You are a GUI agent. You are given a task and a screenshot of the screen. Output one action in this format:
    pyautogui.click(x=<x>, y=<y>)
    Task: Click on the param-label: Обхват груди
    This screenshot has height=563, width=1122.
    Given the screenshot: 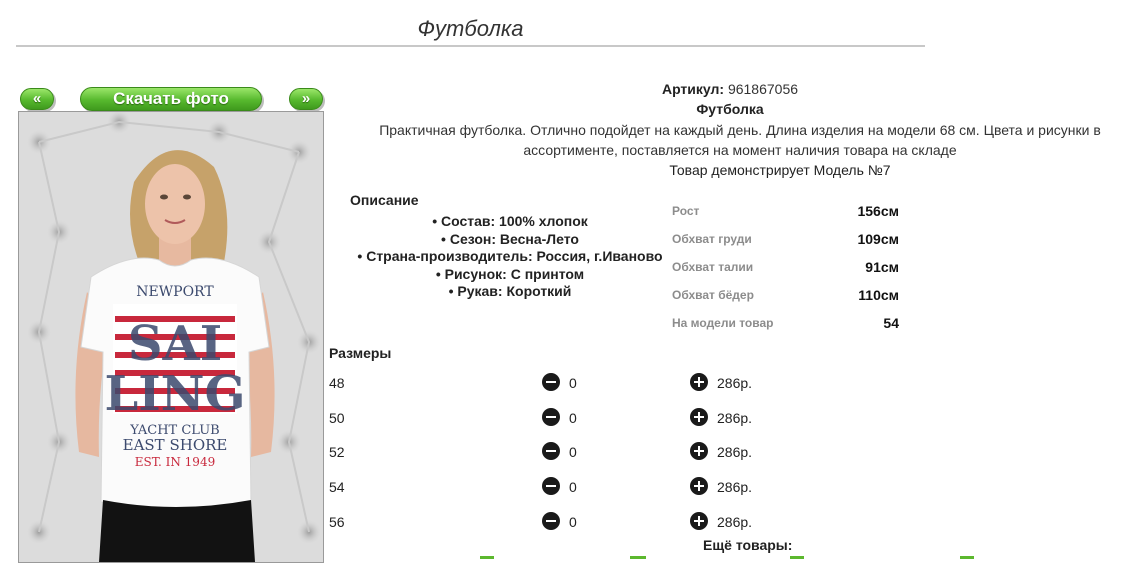 What is the action you would take?
    pyautogui.click(x=712, y=239)
    